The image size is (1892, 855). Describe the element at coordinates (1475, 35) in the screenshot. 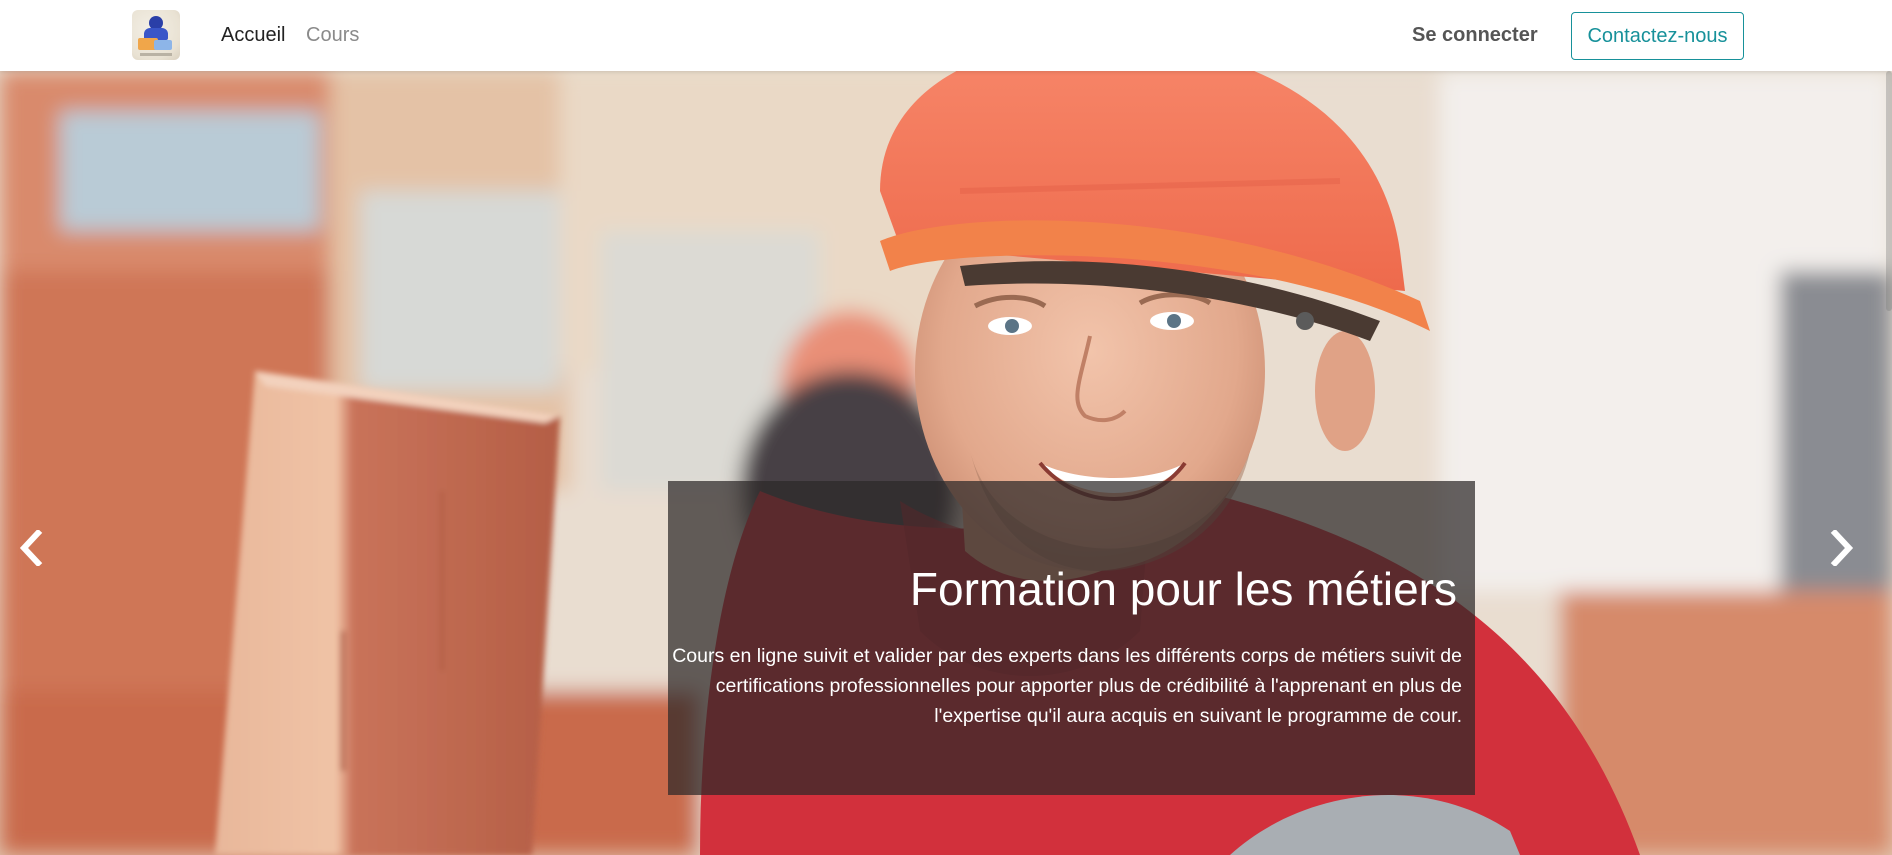

I see `login-link: Se connecter` at that location.